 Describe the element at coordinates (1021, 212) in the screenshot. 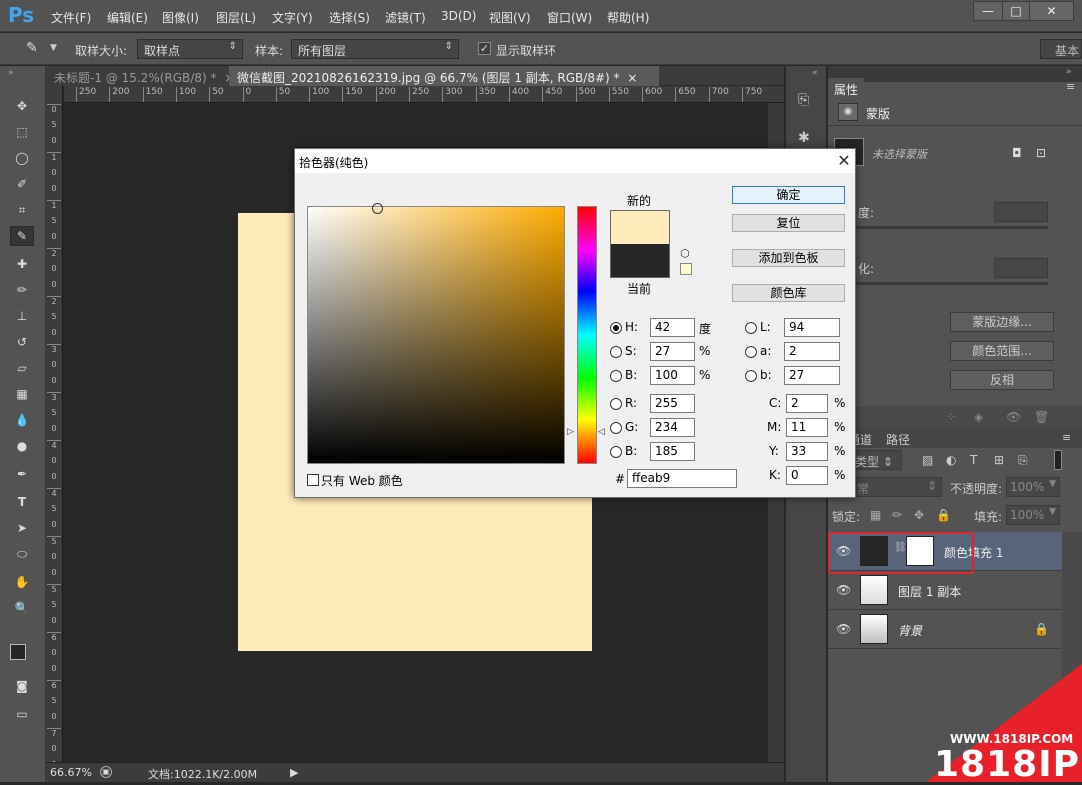

I see `density-field` at that location.